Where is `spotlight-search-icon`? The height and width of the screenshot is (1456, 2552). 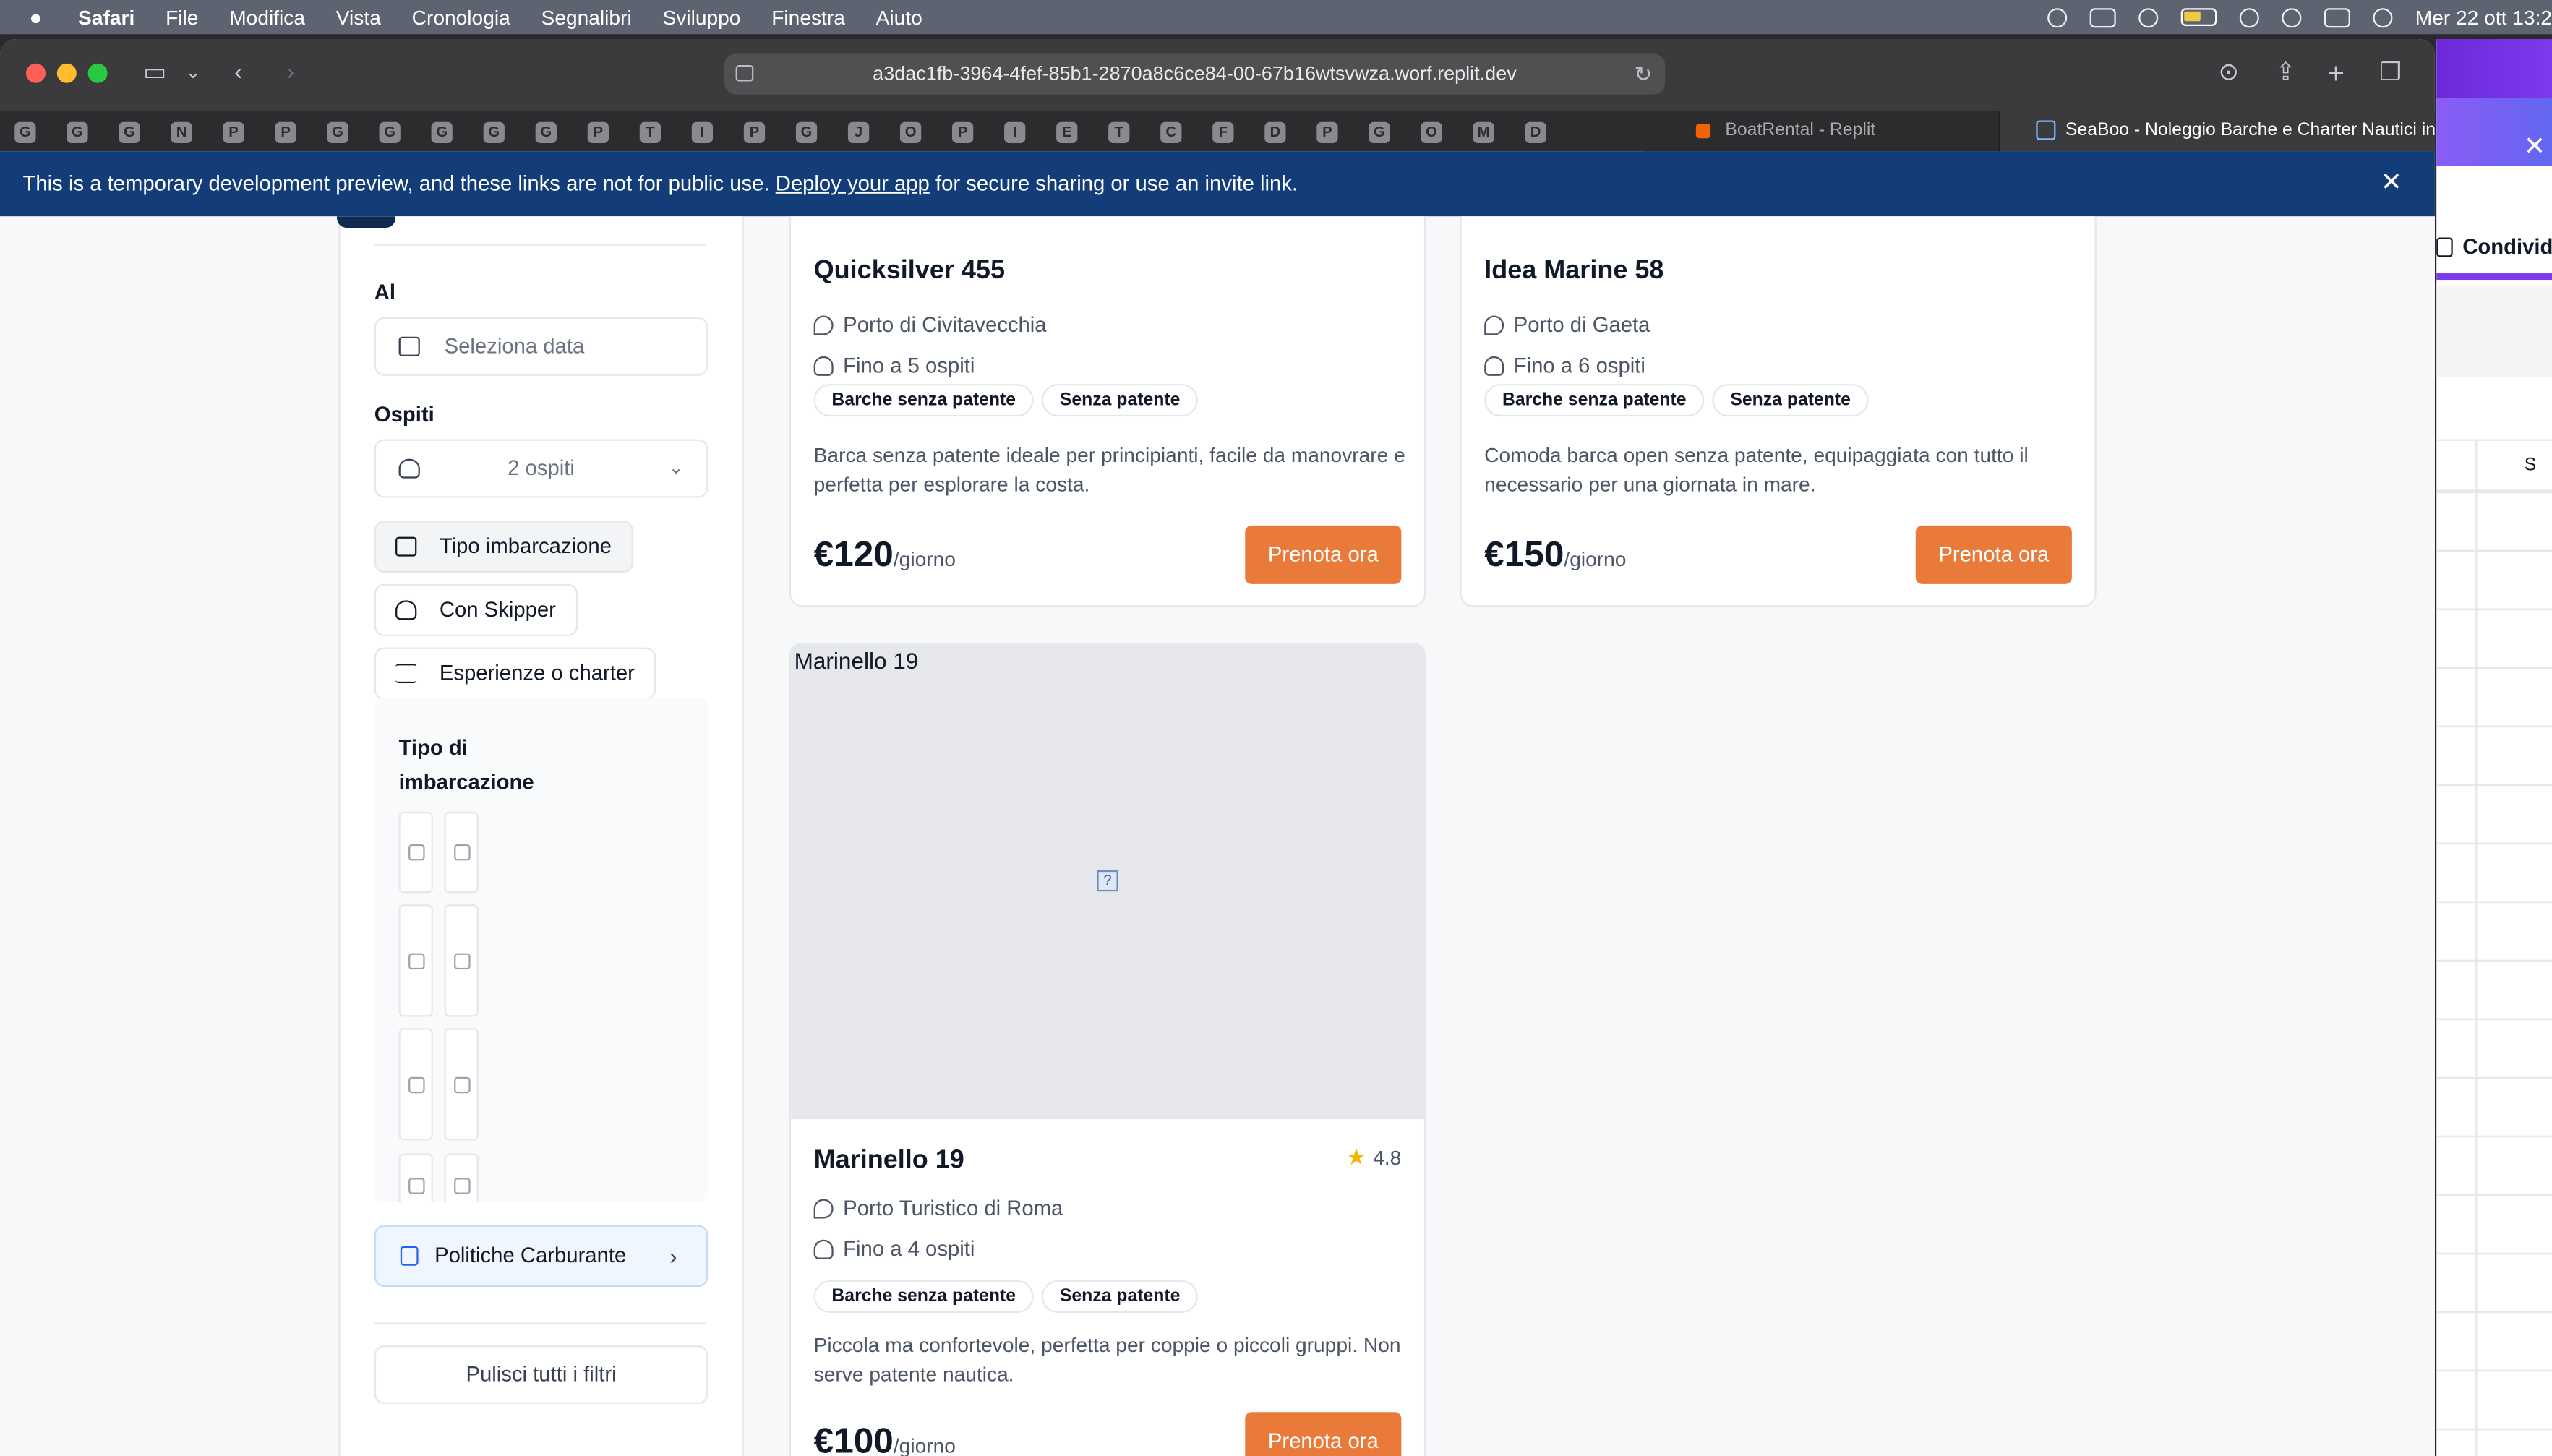 spotlight-search-icon is located at coordinates (2292, 17).